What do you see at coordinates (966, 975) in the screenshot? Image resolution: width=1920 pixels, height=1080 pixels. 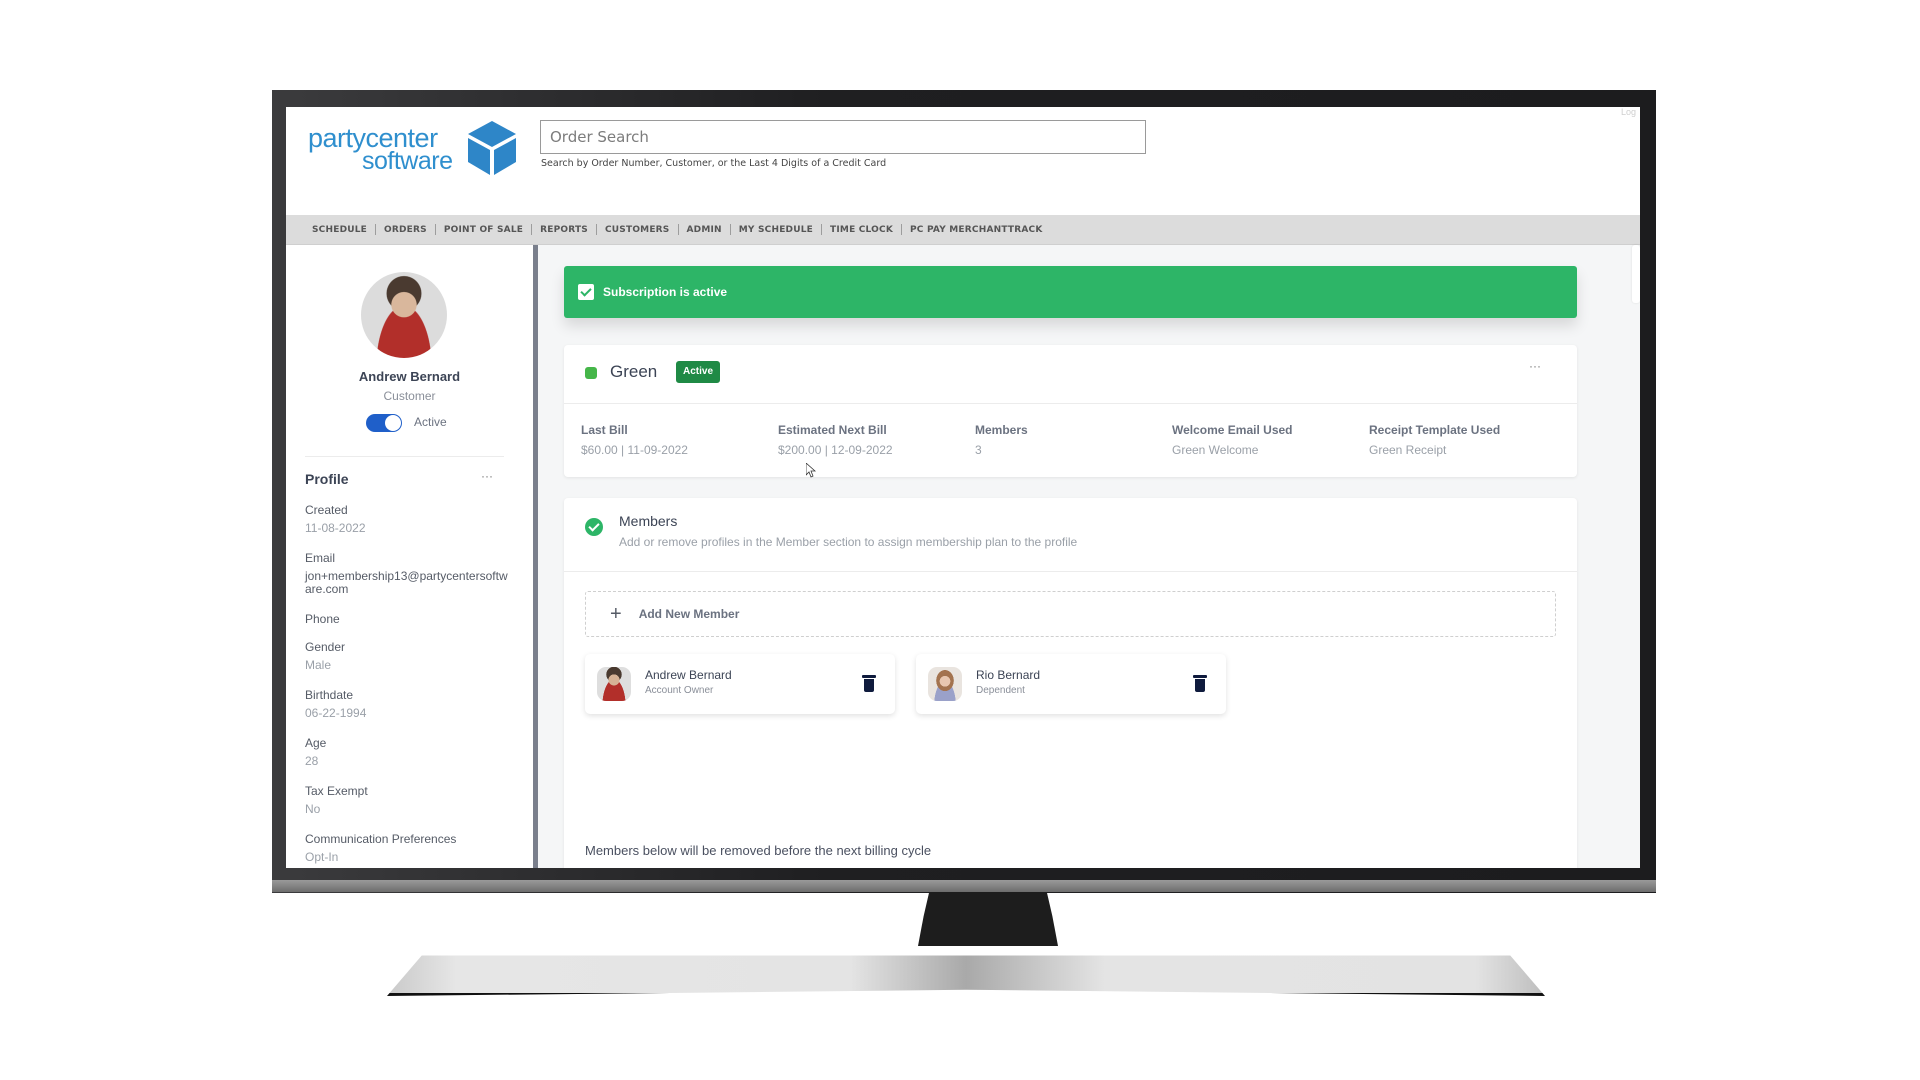 I see `monitor-stand-base` at bounding box center [966, 975].